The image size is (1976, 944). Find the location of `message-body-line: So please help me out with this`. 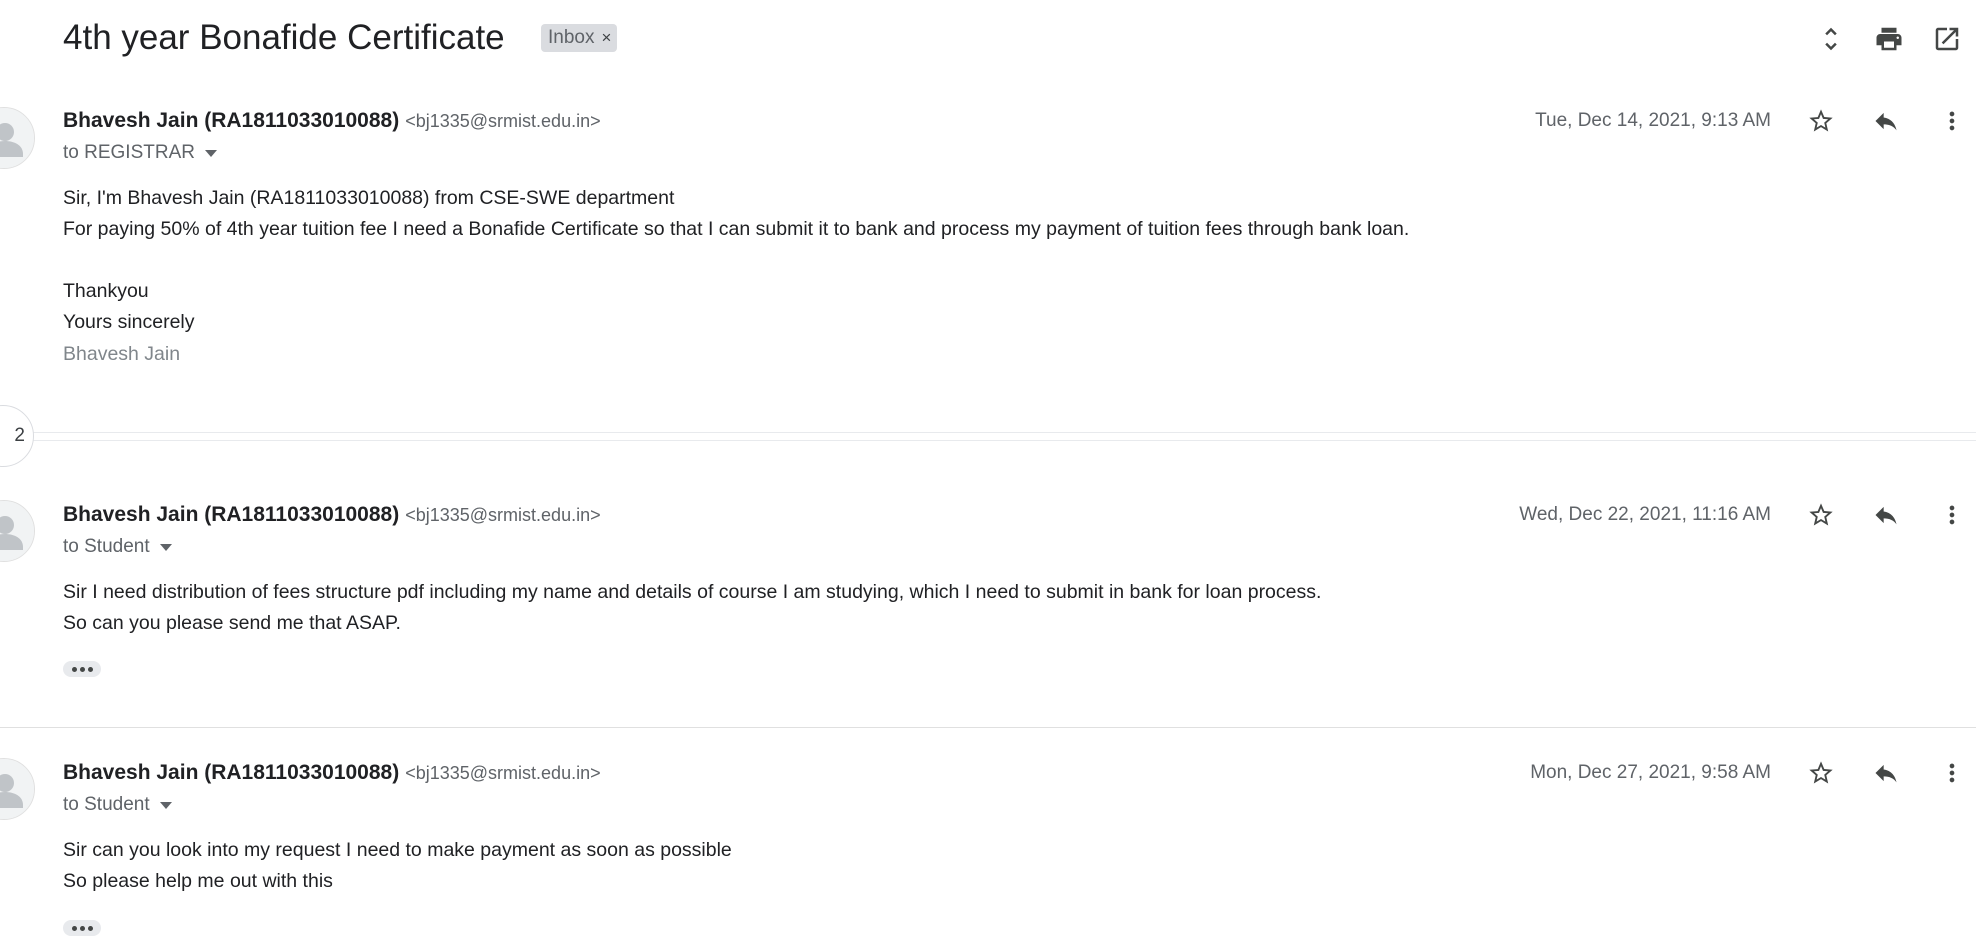

message-body-line: So please help me out with this is located at coordinates (198, 881).